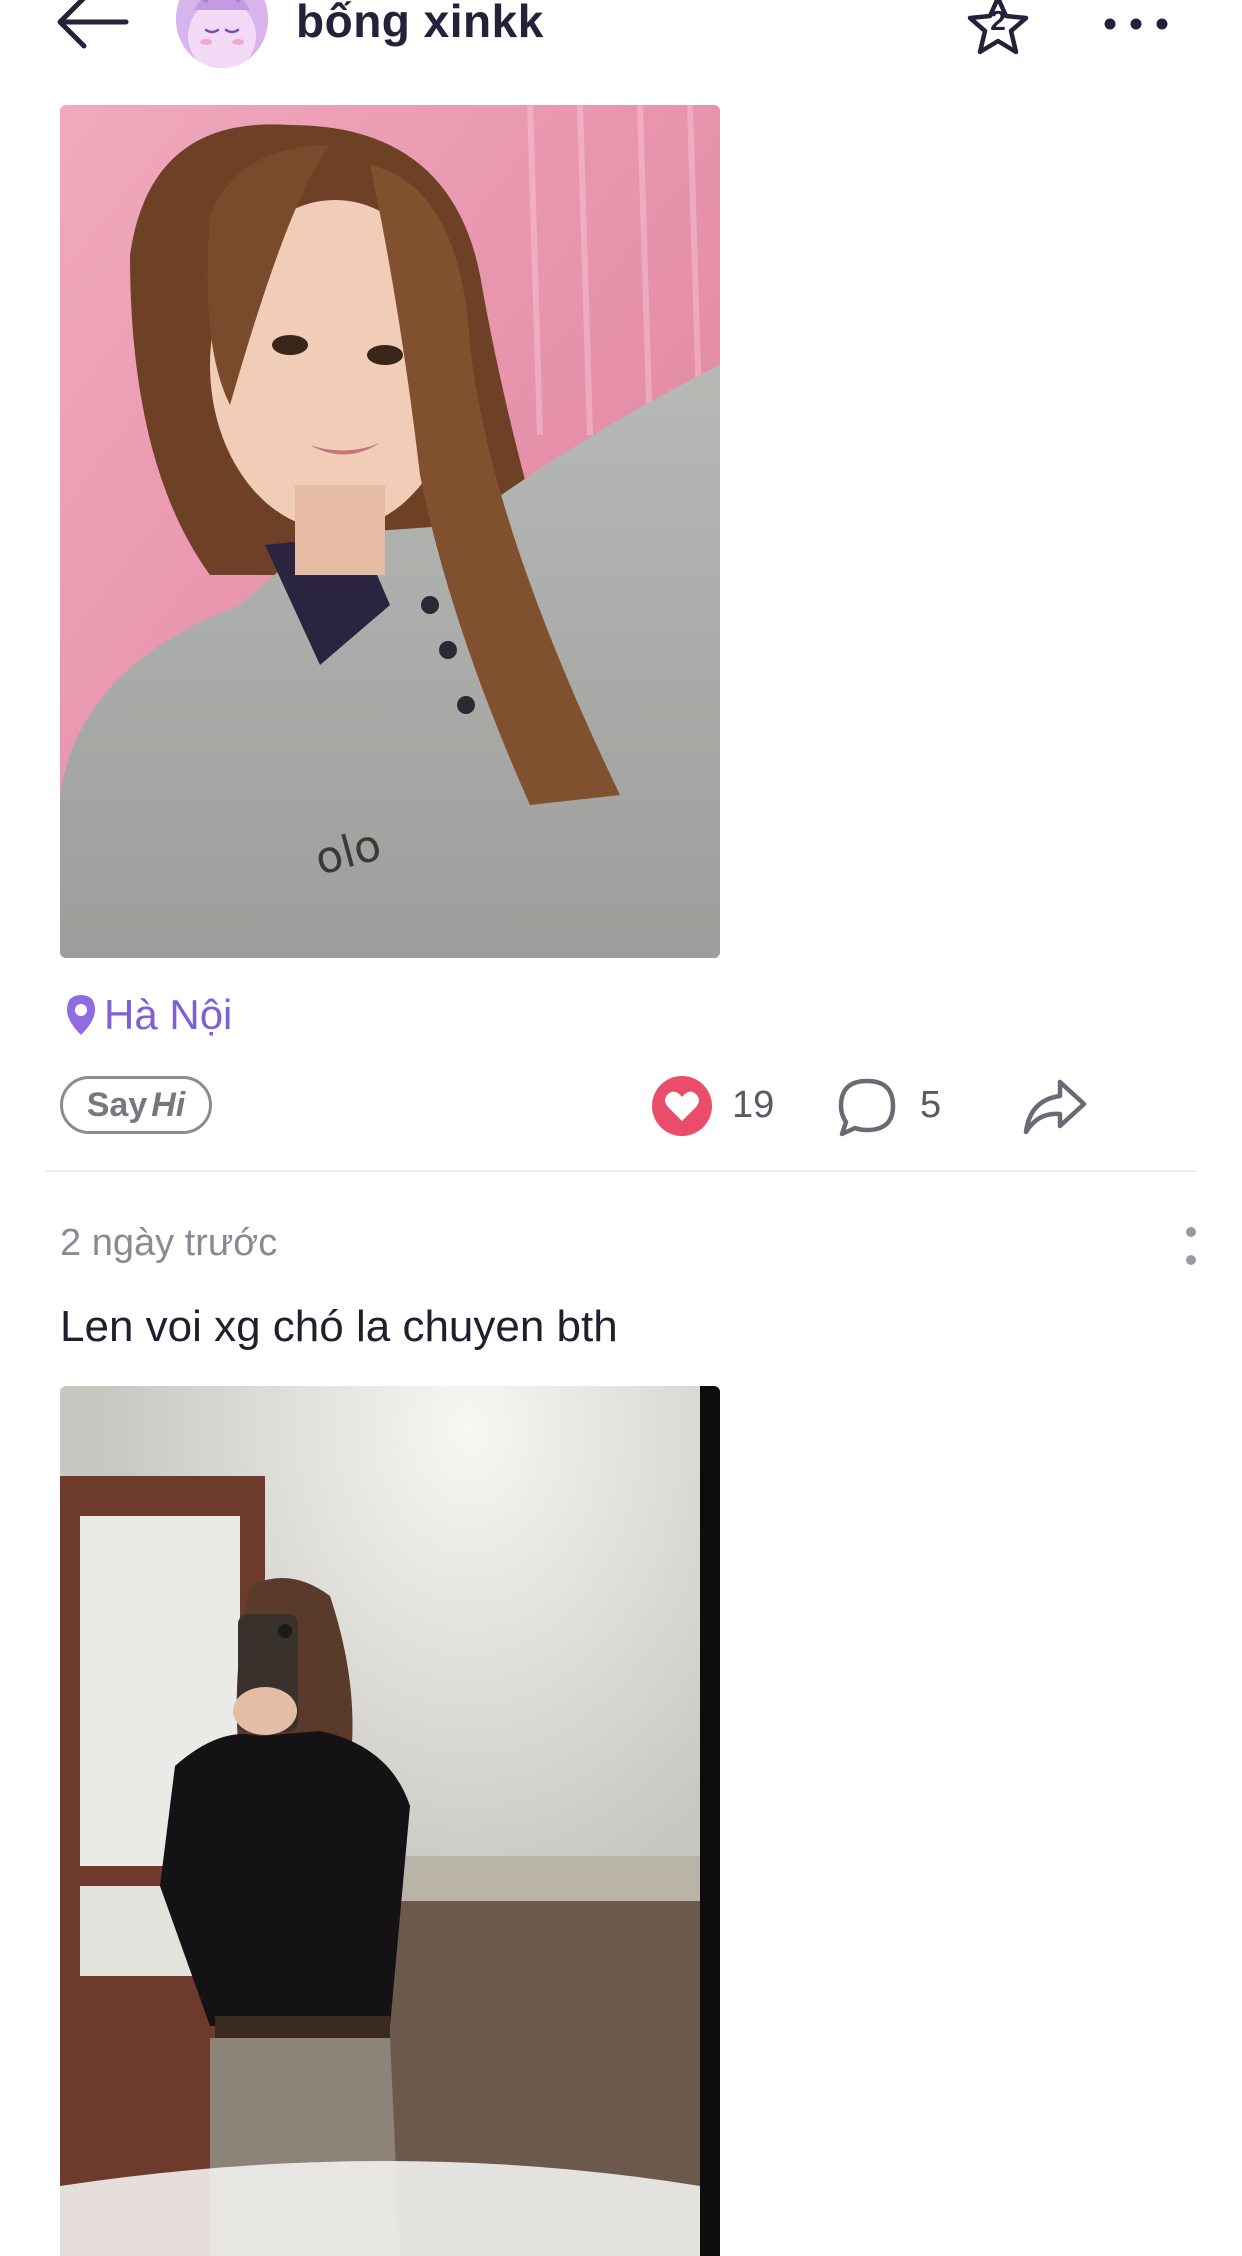 The width and height of the screenshot is (1242, 2256). What do you see at coordinates (998, 20) in the screenshot?
I see `star-badge: 2` at bounding box center [998, 20].